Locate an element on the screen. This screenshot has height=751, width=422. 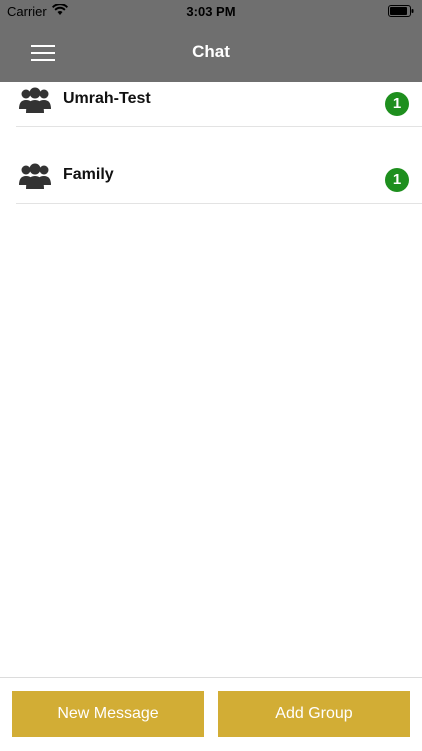
chat-name: Family is located at coordinates (88, 174).